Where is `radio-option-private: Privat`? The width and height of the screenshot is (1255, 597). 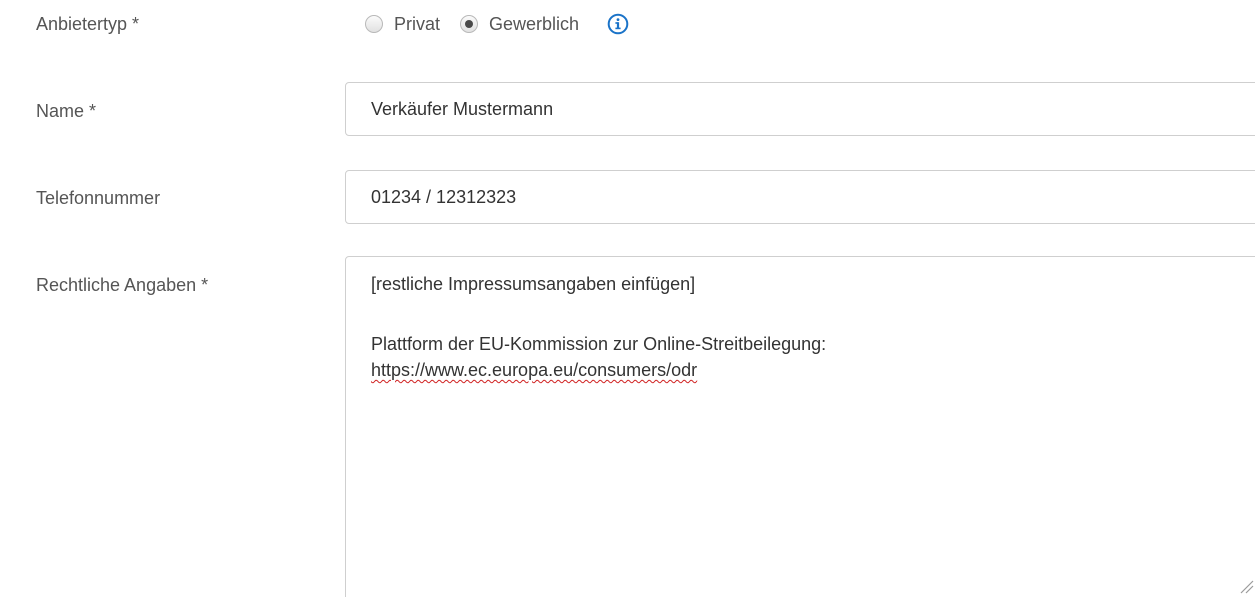 radio-option-private: Privat is located at coordinates (402, 24).